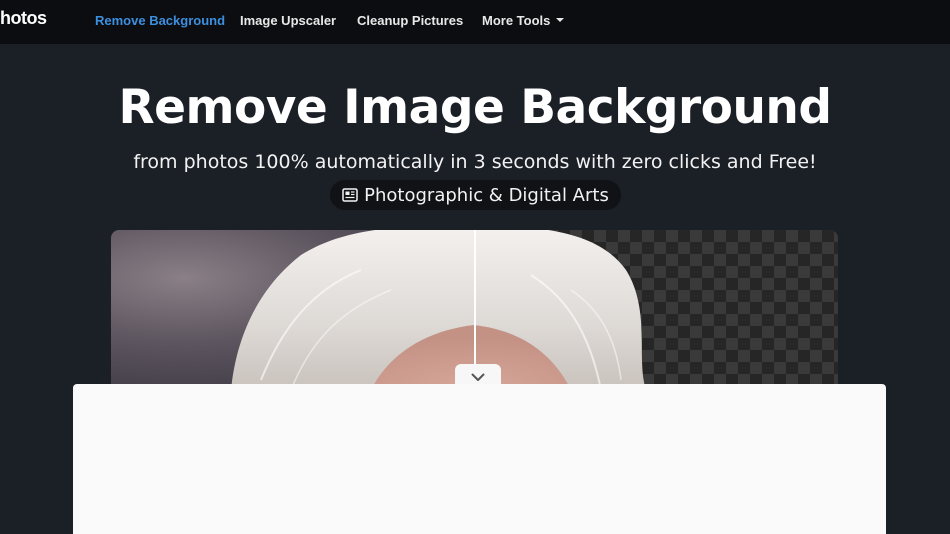  What do you see at coordinates (475, 107) in the screenshot?
I see `page-title: Remove Image Background` at bounding box center [475, 107].